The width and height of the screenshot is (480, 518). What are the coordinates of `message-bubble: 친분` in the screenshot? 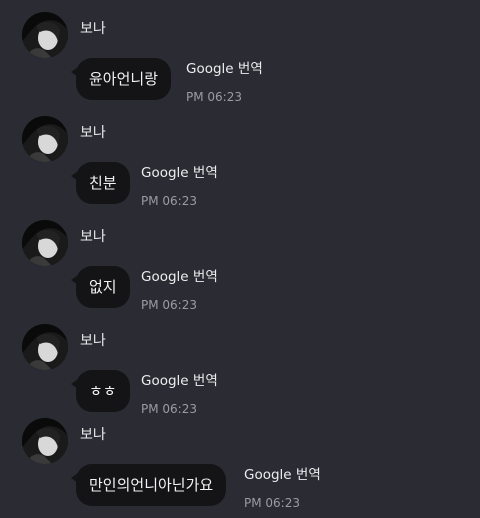 It's located at (100, 183).